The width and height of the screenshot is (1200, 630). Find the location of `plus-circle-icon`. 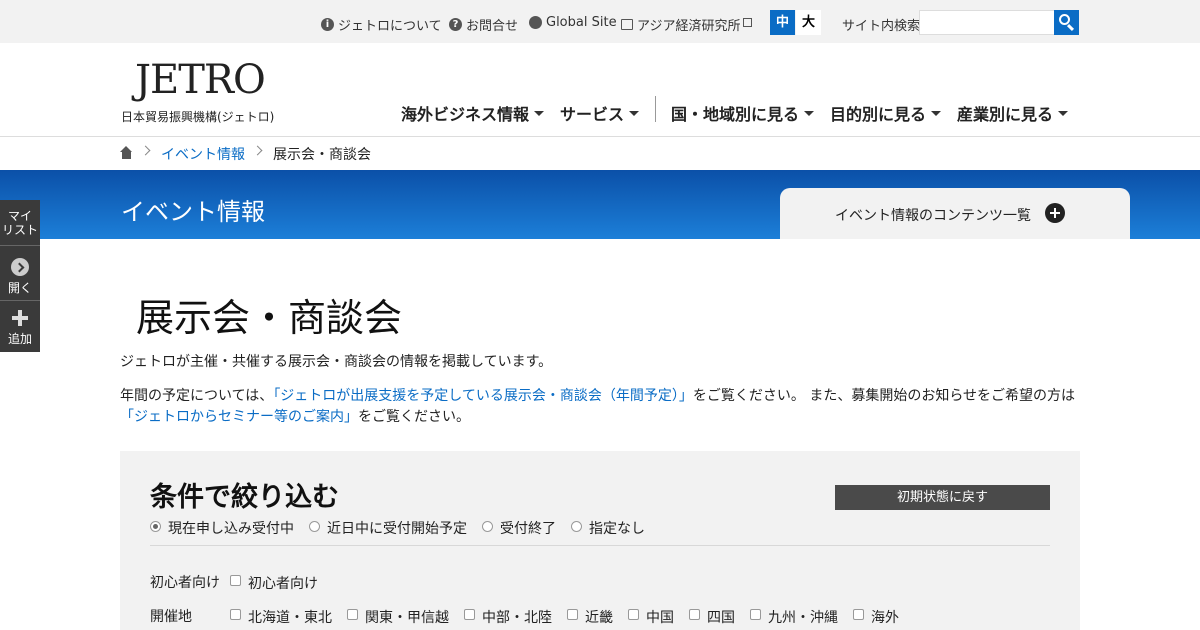

plus-circle-icon is located at coordinates (1055, 213).